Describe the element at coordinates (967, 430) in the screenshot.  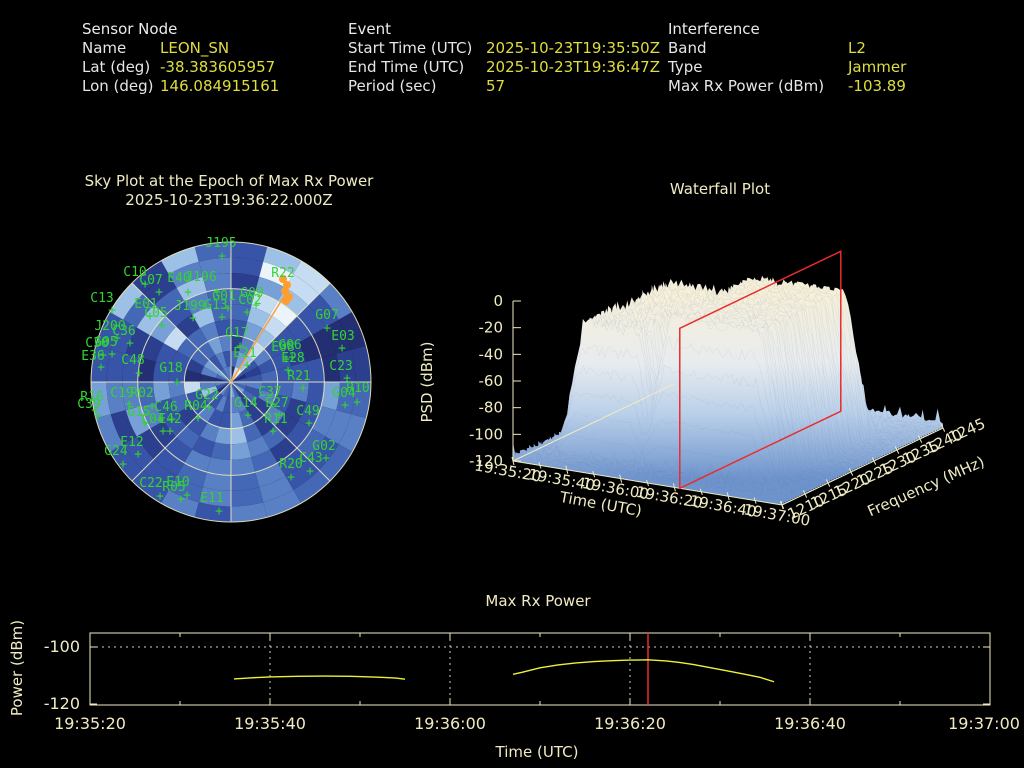
I see `freq-tick-label: 1245` at that location.